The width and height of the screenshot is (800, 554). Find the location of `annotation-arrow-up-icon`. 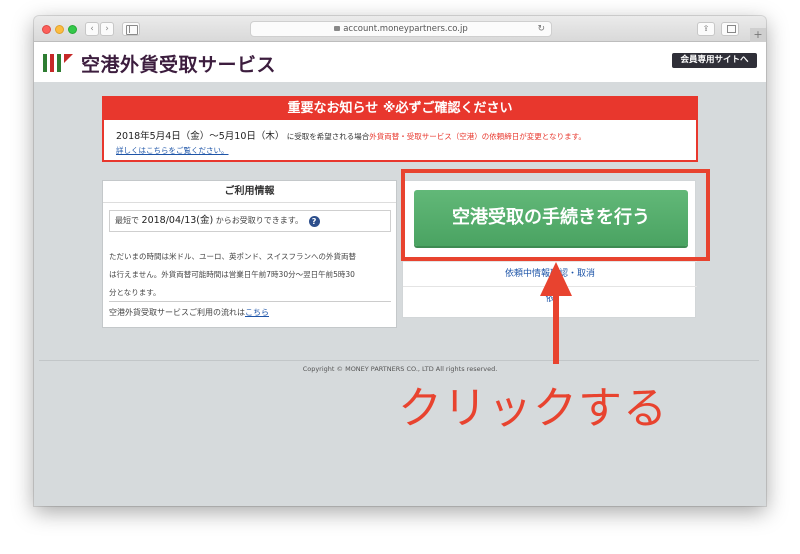

annotation-arrow-up-icon is located at coordinates (556, 279).